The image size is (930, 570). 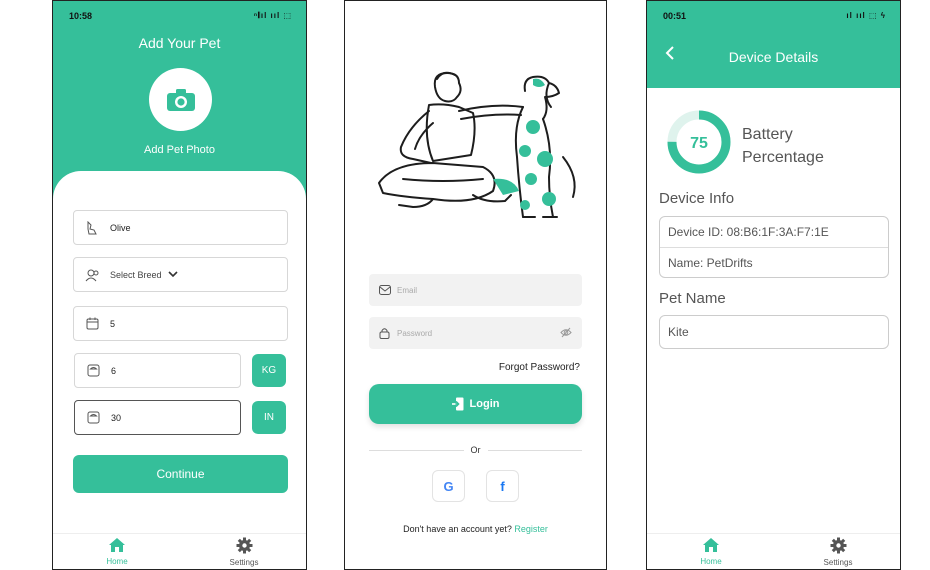 I want to click on login-button: Login, so click(x=475, y=404).